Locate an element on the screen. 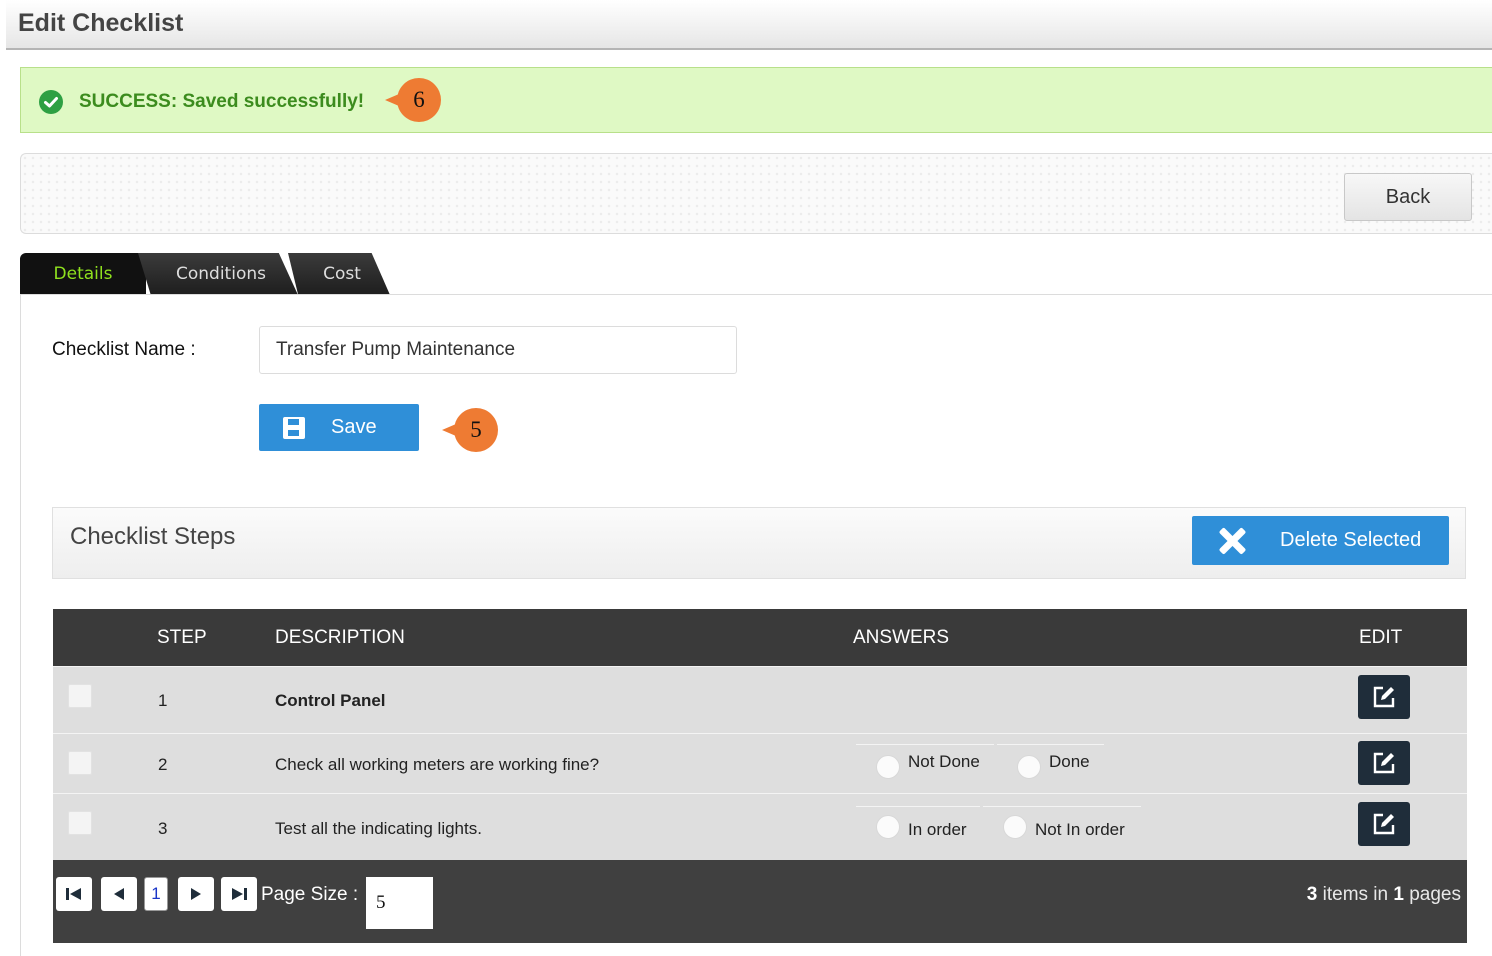  tab-label: Details is located at coordinates (83, 274).